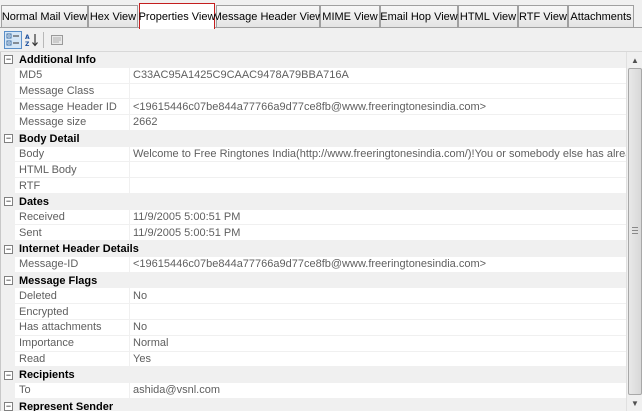 This screenshot has height=411, width=642. What do you see at coordinates (313, 60) in the screenshot?
I see `category-additional-info: − Additional Info` at bounding box center [313, 60].